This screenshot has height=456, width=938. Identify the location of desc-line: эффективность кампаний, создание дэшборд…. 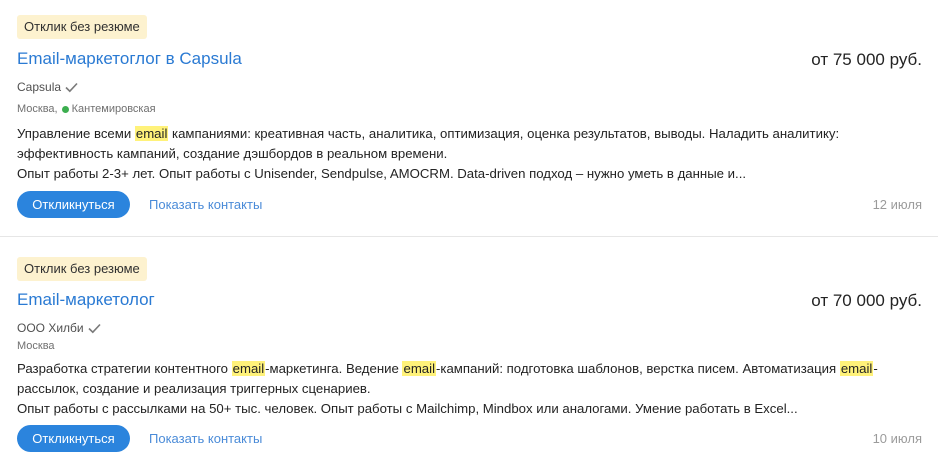
(232, 153).